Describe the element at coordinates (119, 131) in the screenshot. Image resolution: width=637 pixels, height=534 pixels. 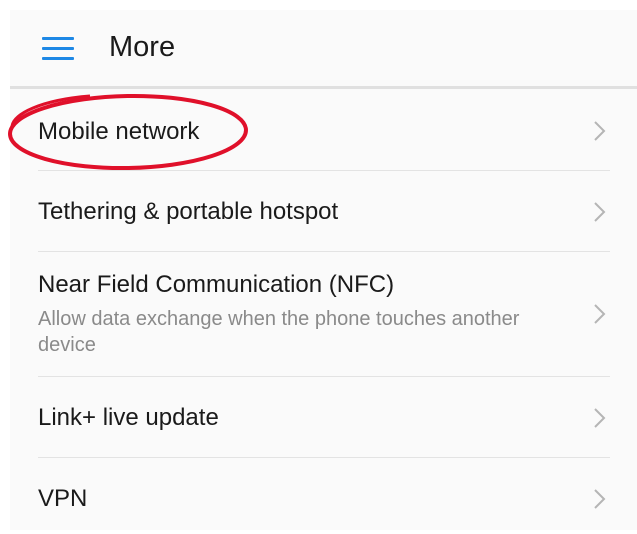
I see `settings-item-label: Mobile network` at that location.